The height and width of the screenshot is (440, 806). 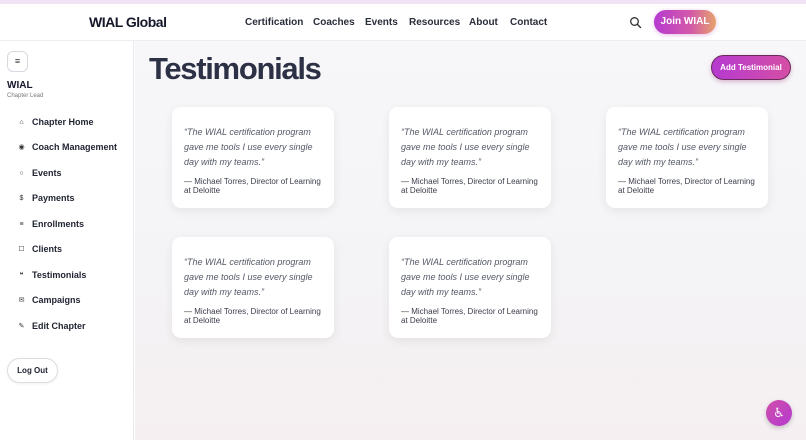 I want to click on nav-link-events: Events, so click(x=381, y=22).